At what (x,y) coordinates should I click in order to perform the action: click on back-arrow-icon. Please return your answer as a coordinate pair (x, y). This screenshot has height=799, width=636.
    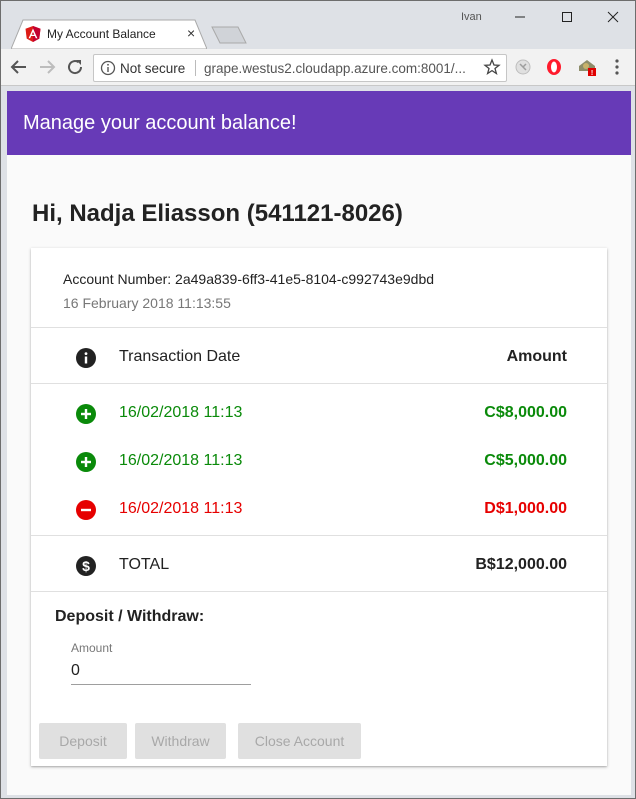
    Looking at the image, I should click on (19, 67).